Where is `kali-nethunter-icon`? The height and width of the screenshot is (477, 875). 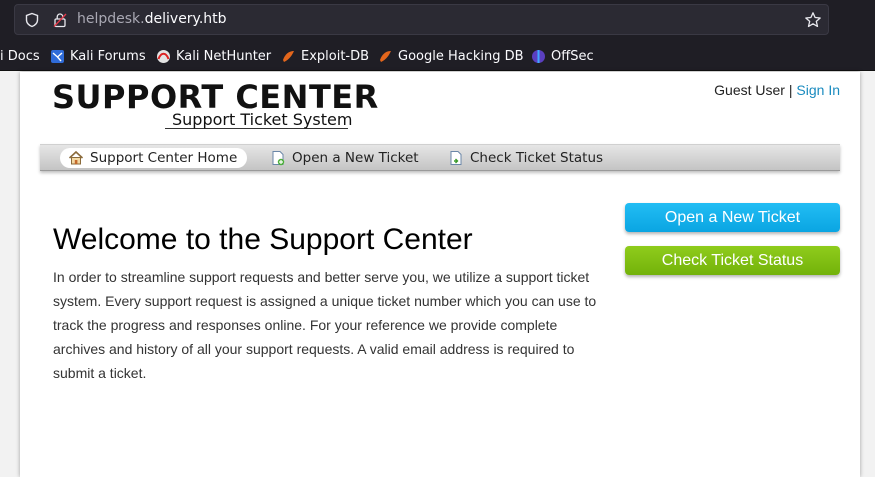 kali-nethunter-icon is located at coordinates (163, 56).